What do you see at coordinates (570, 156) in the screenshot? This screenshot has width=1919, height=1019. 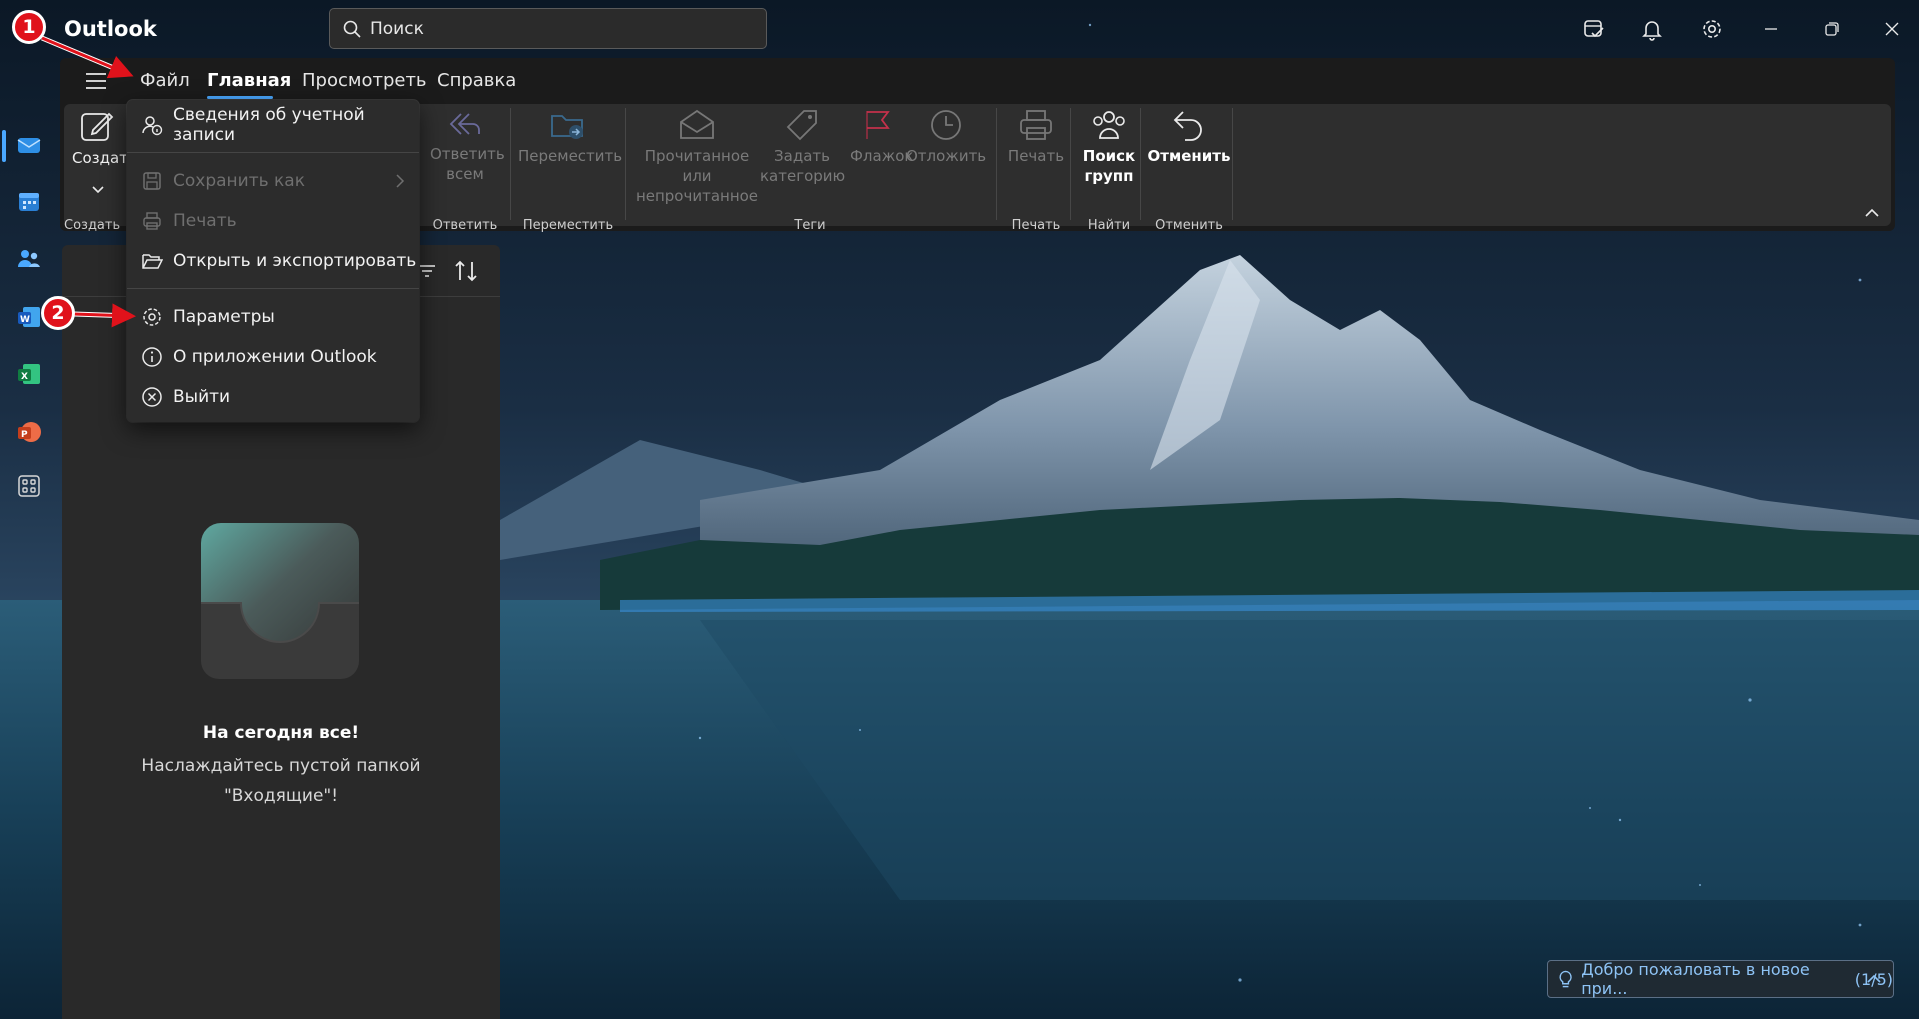 I see `move-label: Переместить` at bounding box center [570, 156].